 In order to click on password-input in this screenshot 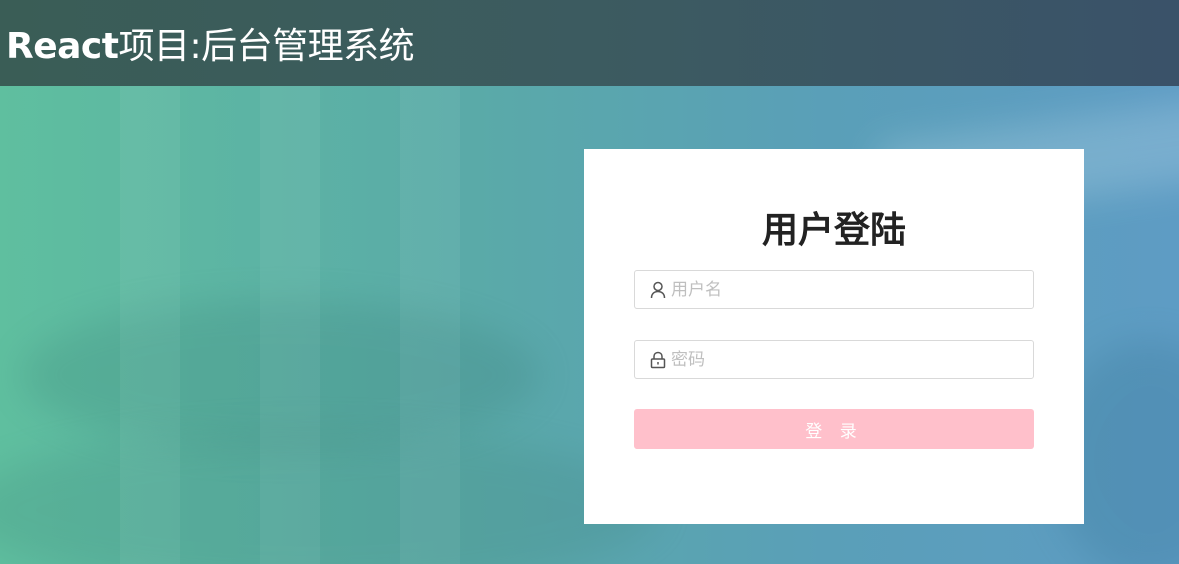, I will do `click(852, 359)`.